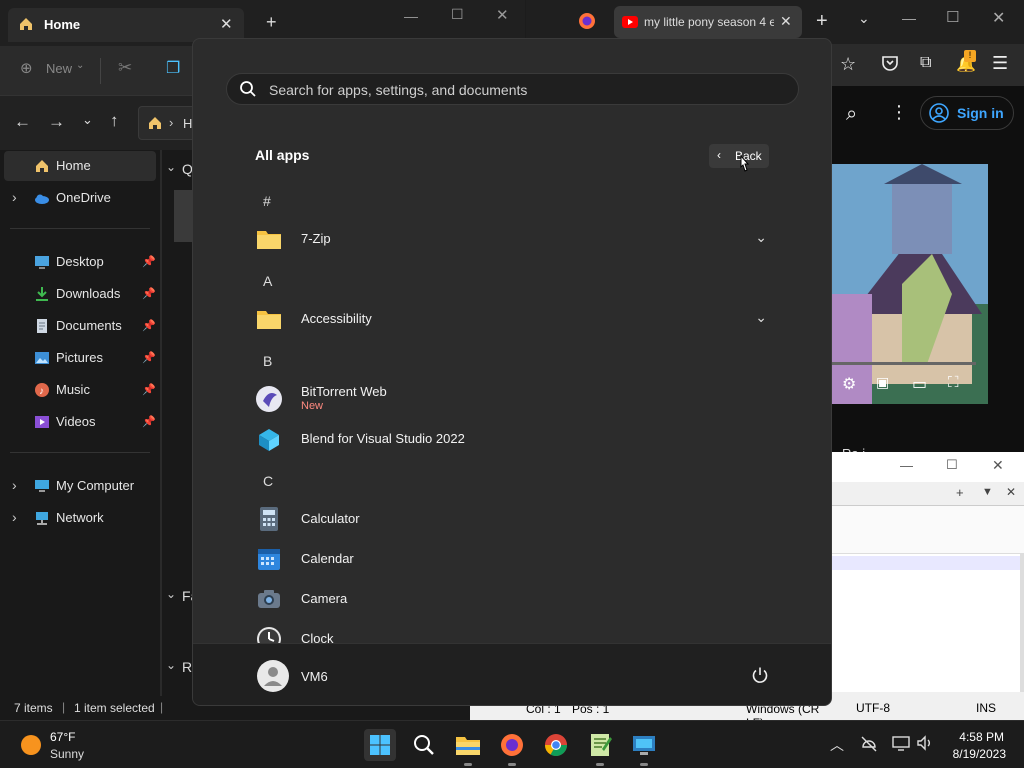  Describe the element at coordinates (644, 747) in the screenshot. I see `taskbar-remote-desktop` at that location.